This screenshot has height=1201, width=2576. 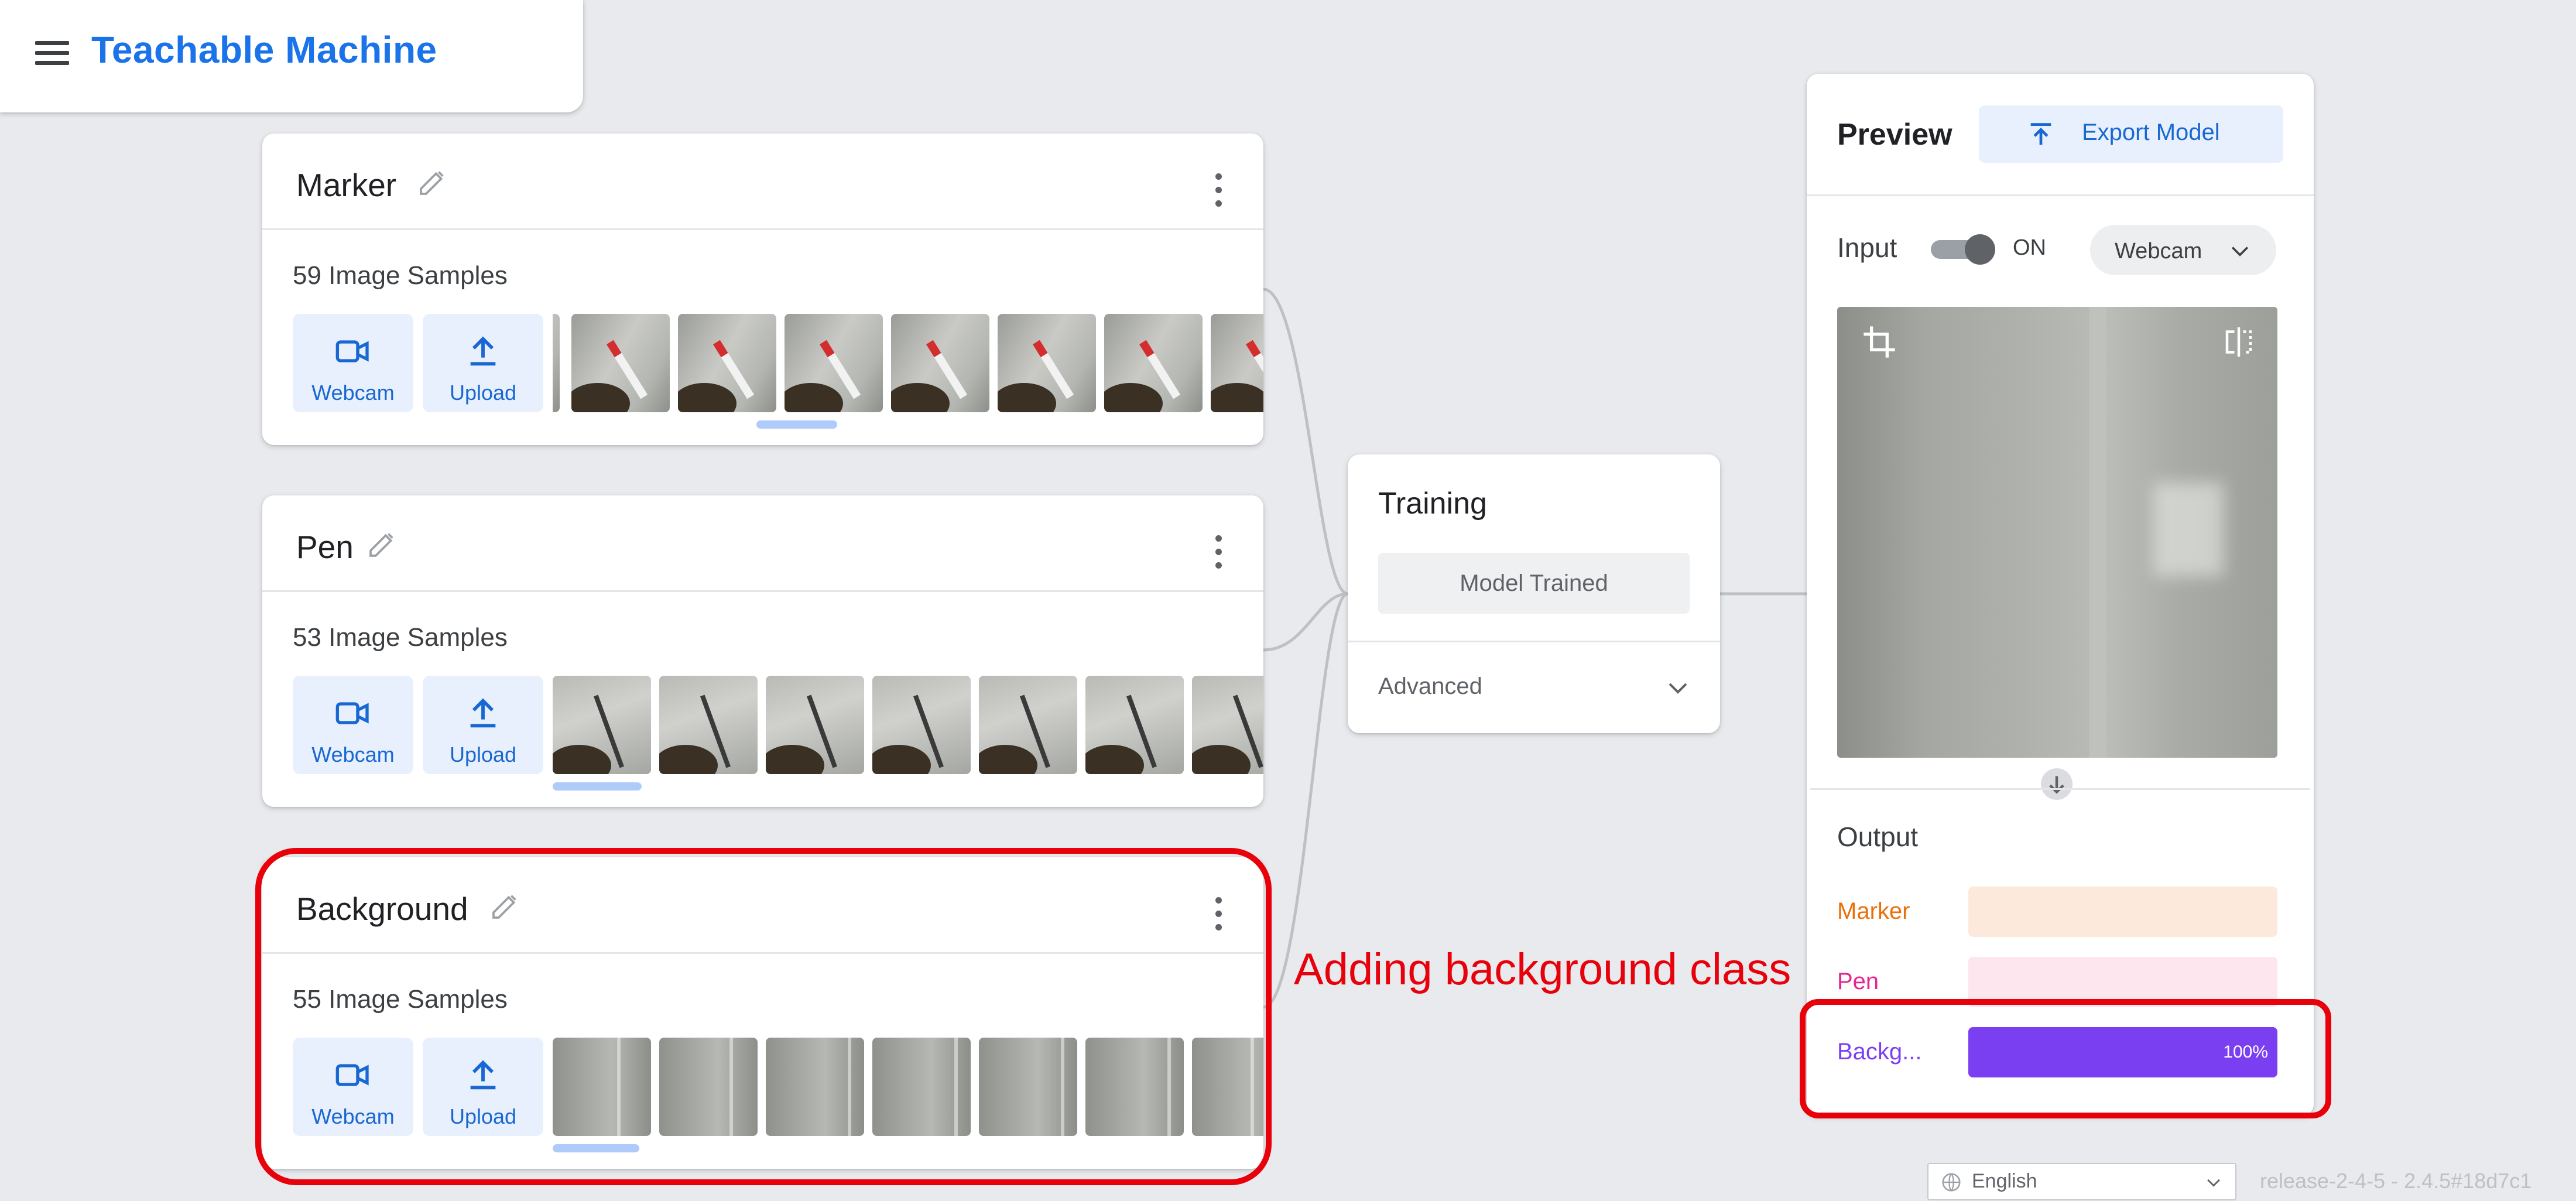 What do you see at coordinates (1878, 837) in the screenshot?
I see `output-label: Output` at bounding box center [1878, 837].